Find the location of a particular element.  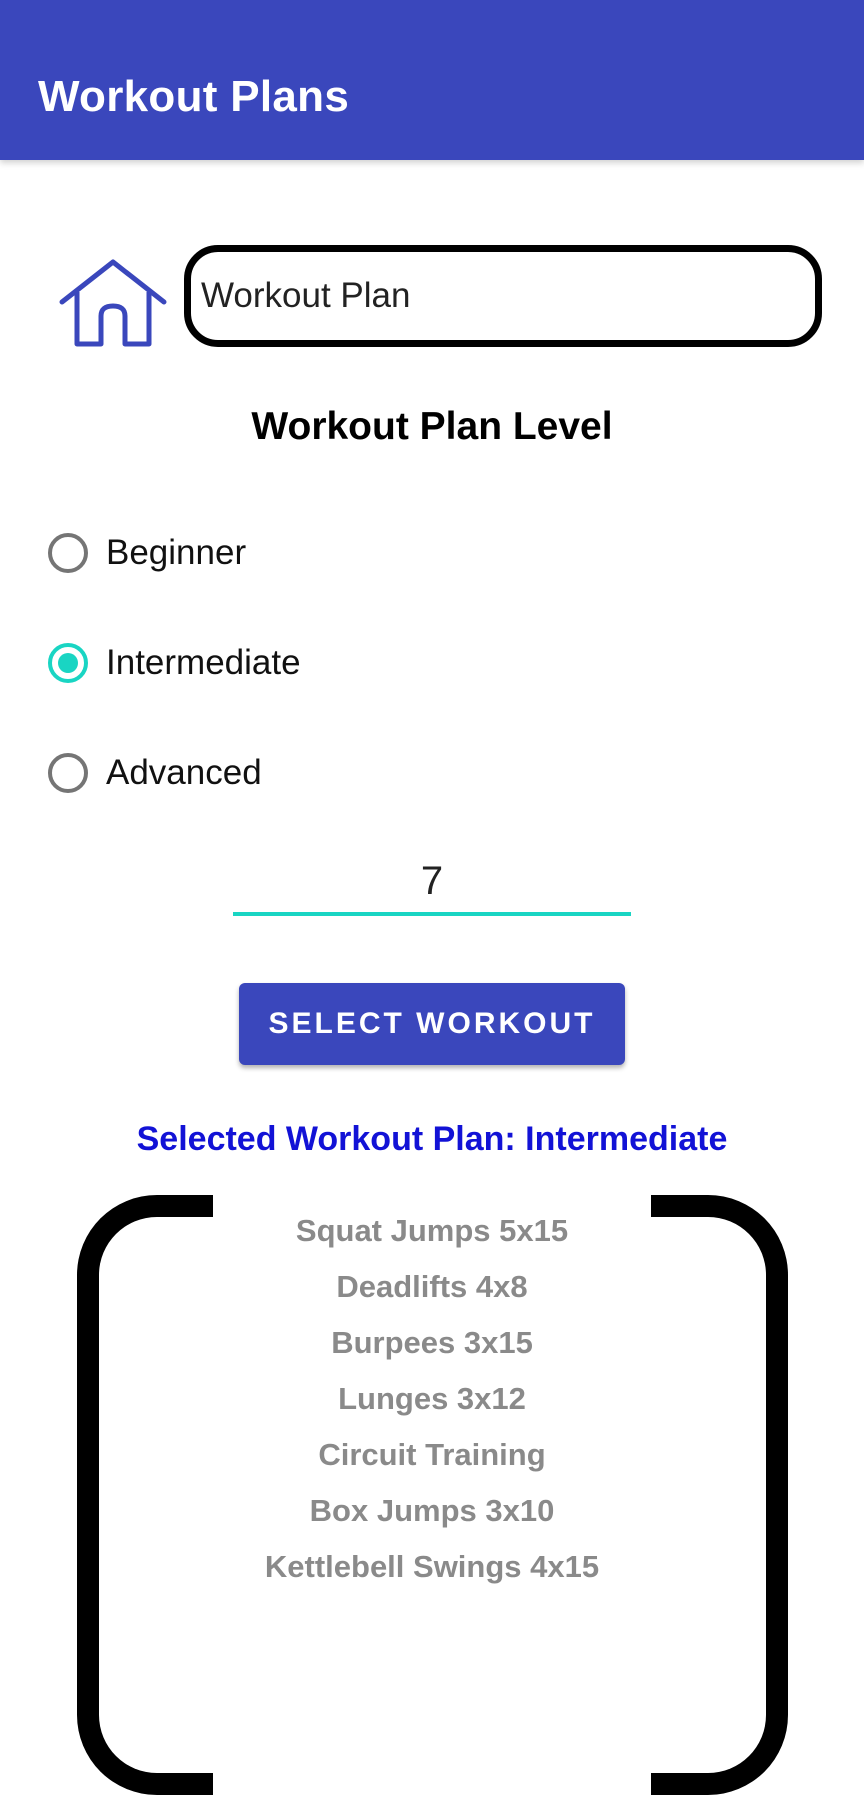

exercise-item: Squat Jumps 5x15 is located at coordinates (432, 1230).